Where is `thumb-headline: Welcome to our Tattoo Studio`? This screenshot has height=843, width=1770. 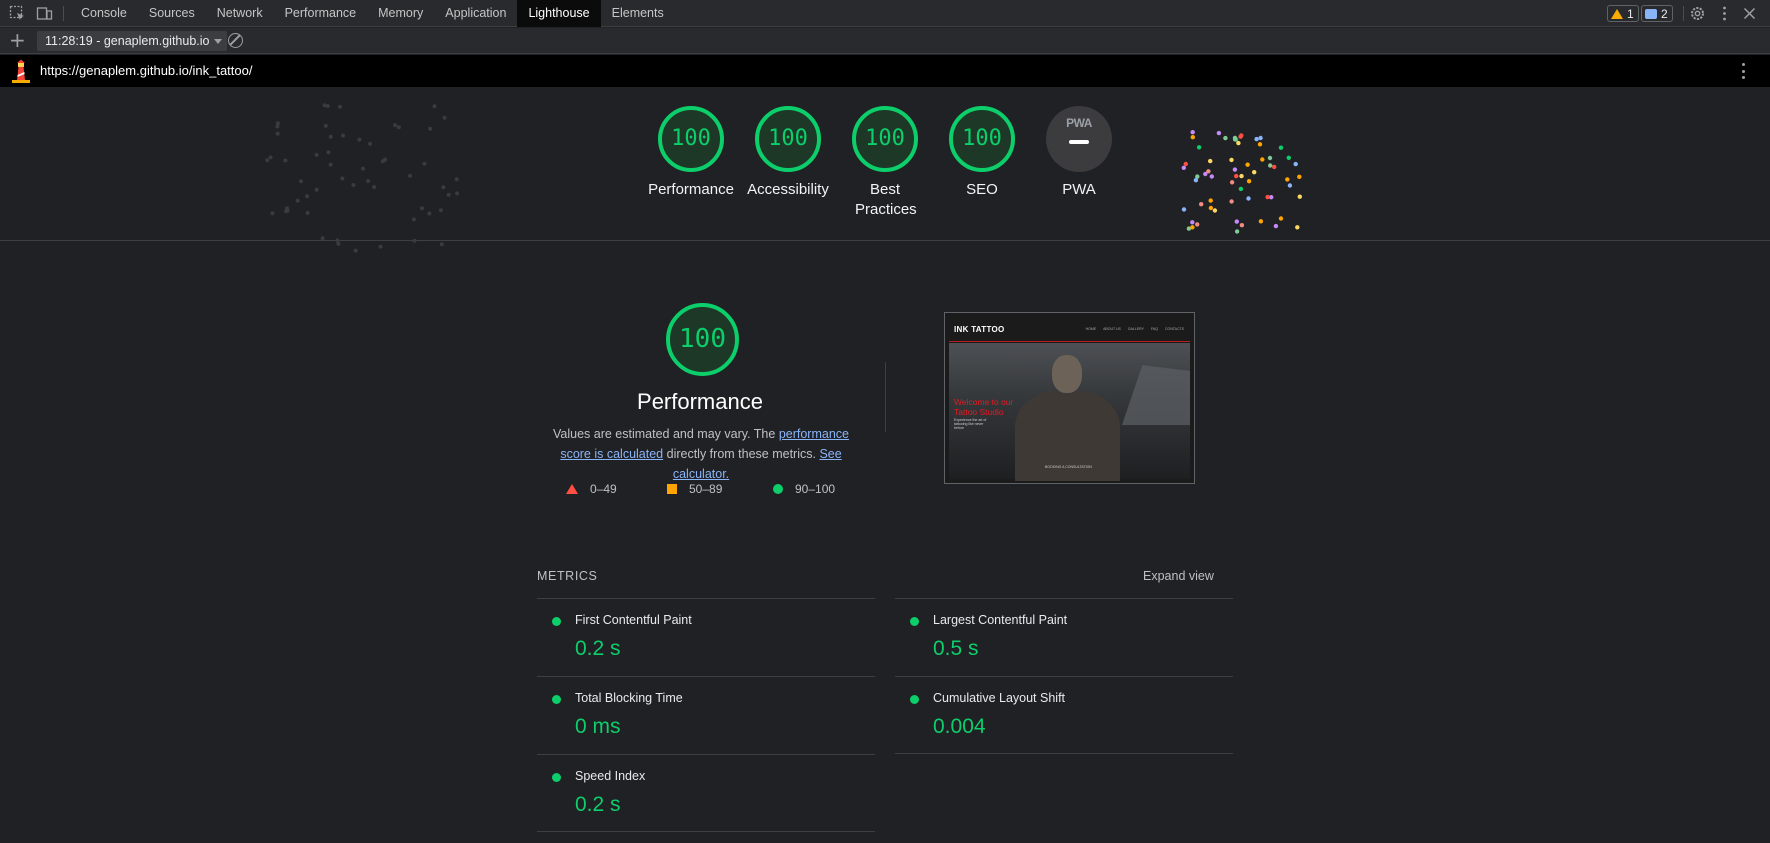 thumb-headline: Welcome to our Tattoo Studio is located at coordinates (983, 407).